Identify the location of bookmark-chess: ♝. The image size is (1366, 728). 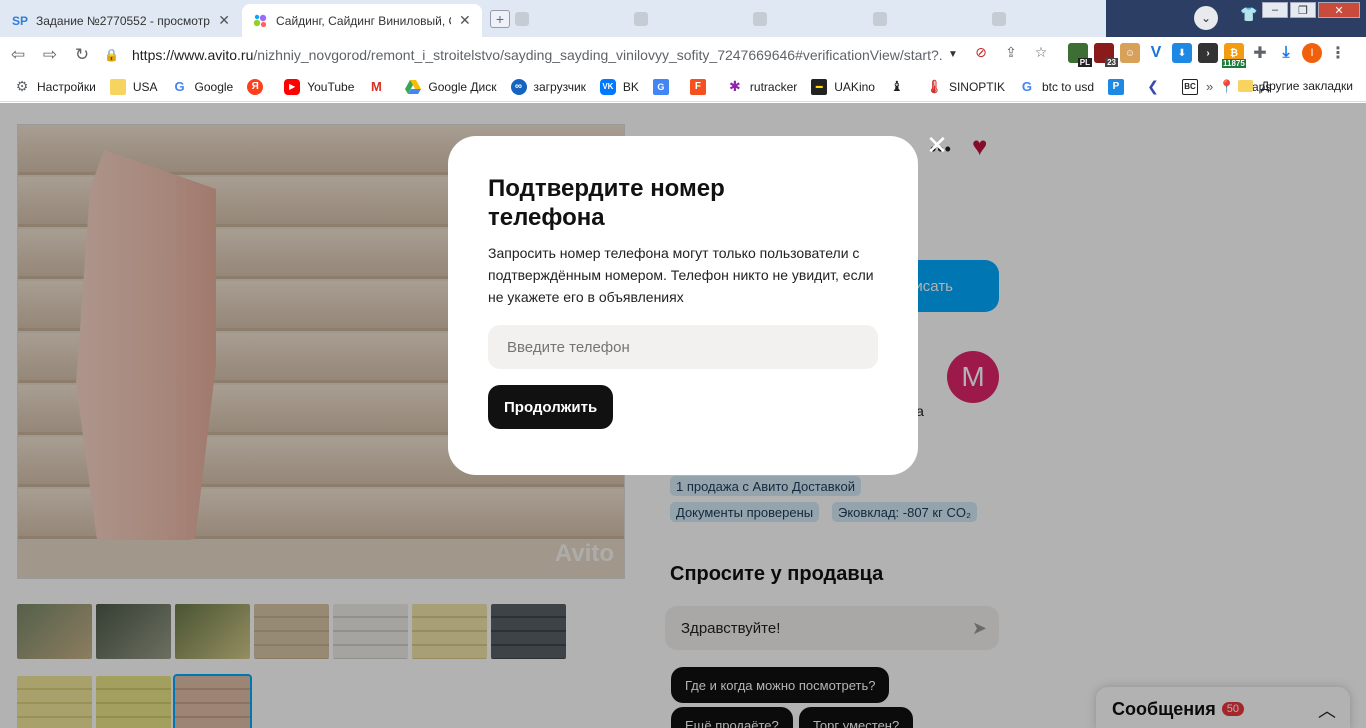
(900, 86).